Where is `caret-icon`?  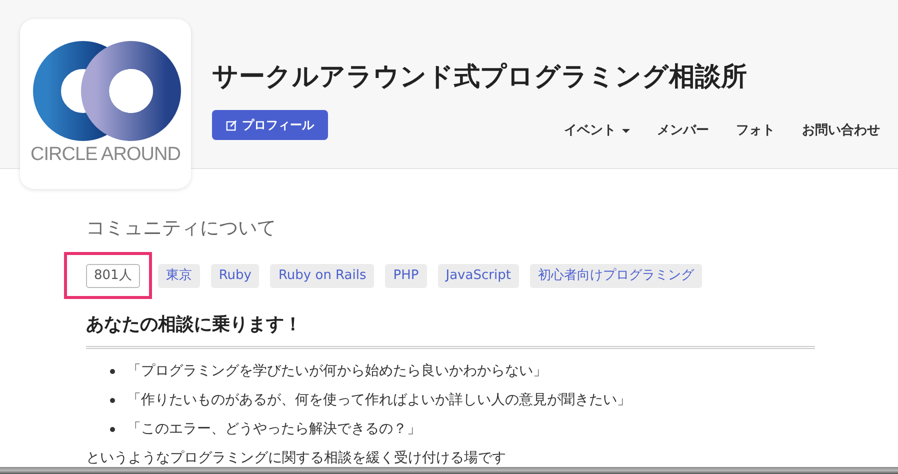 caret-icon is located at coordinates (626, 130).